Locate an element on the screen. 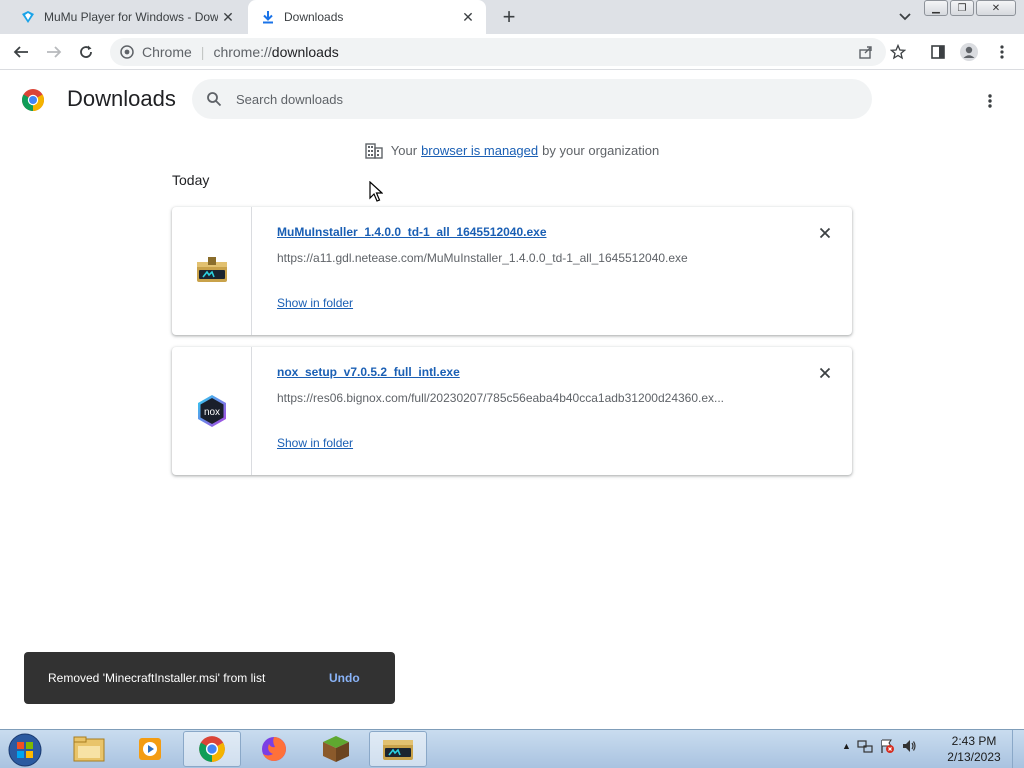  file-icon-column is located at coordinates (212, 271).